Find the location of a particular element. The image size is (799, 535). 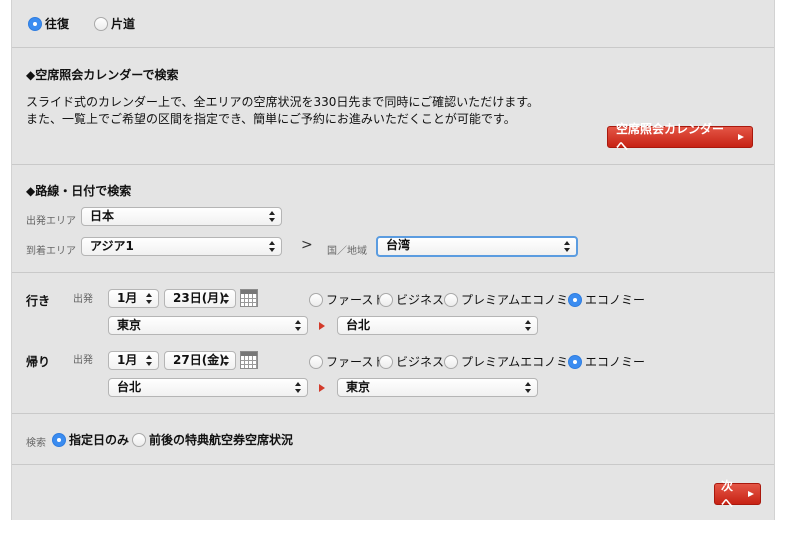

outbound-class-economy: エコノミー is located at coordinates (606, 299).